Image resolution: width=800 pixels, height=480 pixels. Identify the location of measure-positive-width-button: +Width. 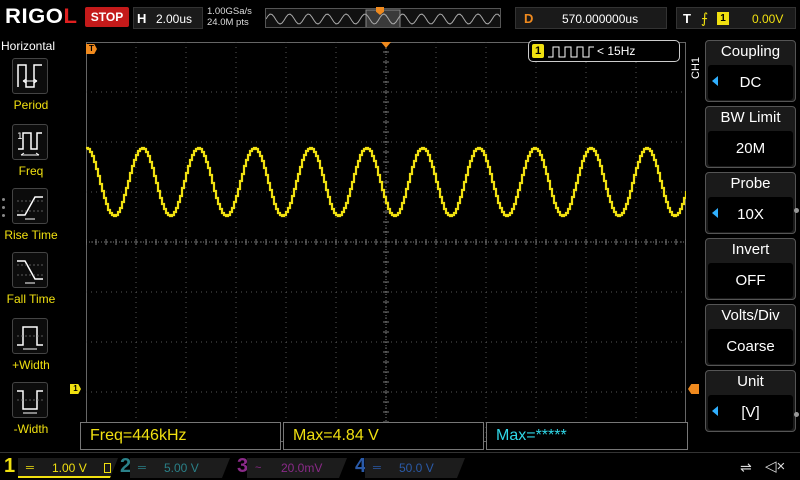
(31, 349).